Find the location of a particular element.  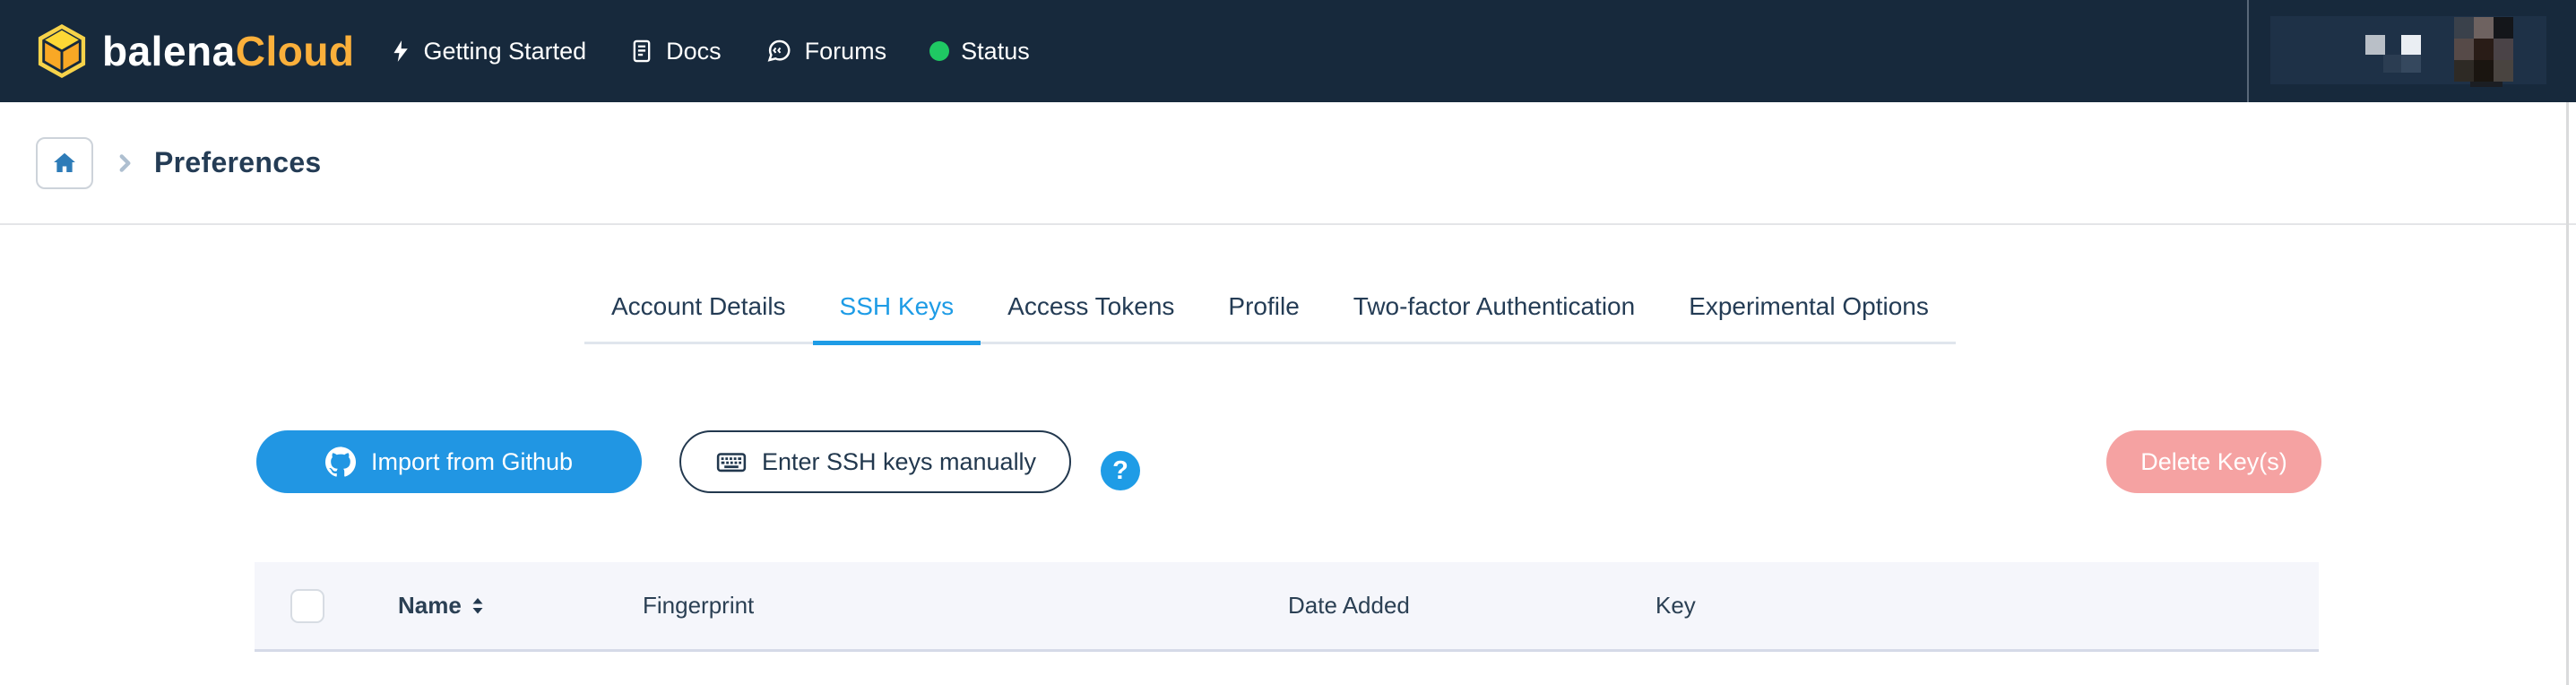

delete-keys-label: Delete Key(s) is located at coordinates (2213, 461).